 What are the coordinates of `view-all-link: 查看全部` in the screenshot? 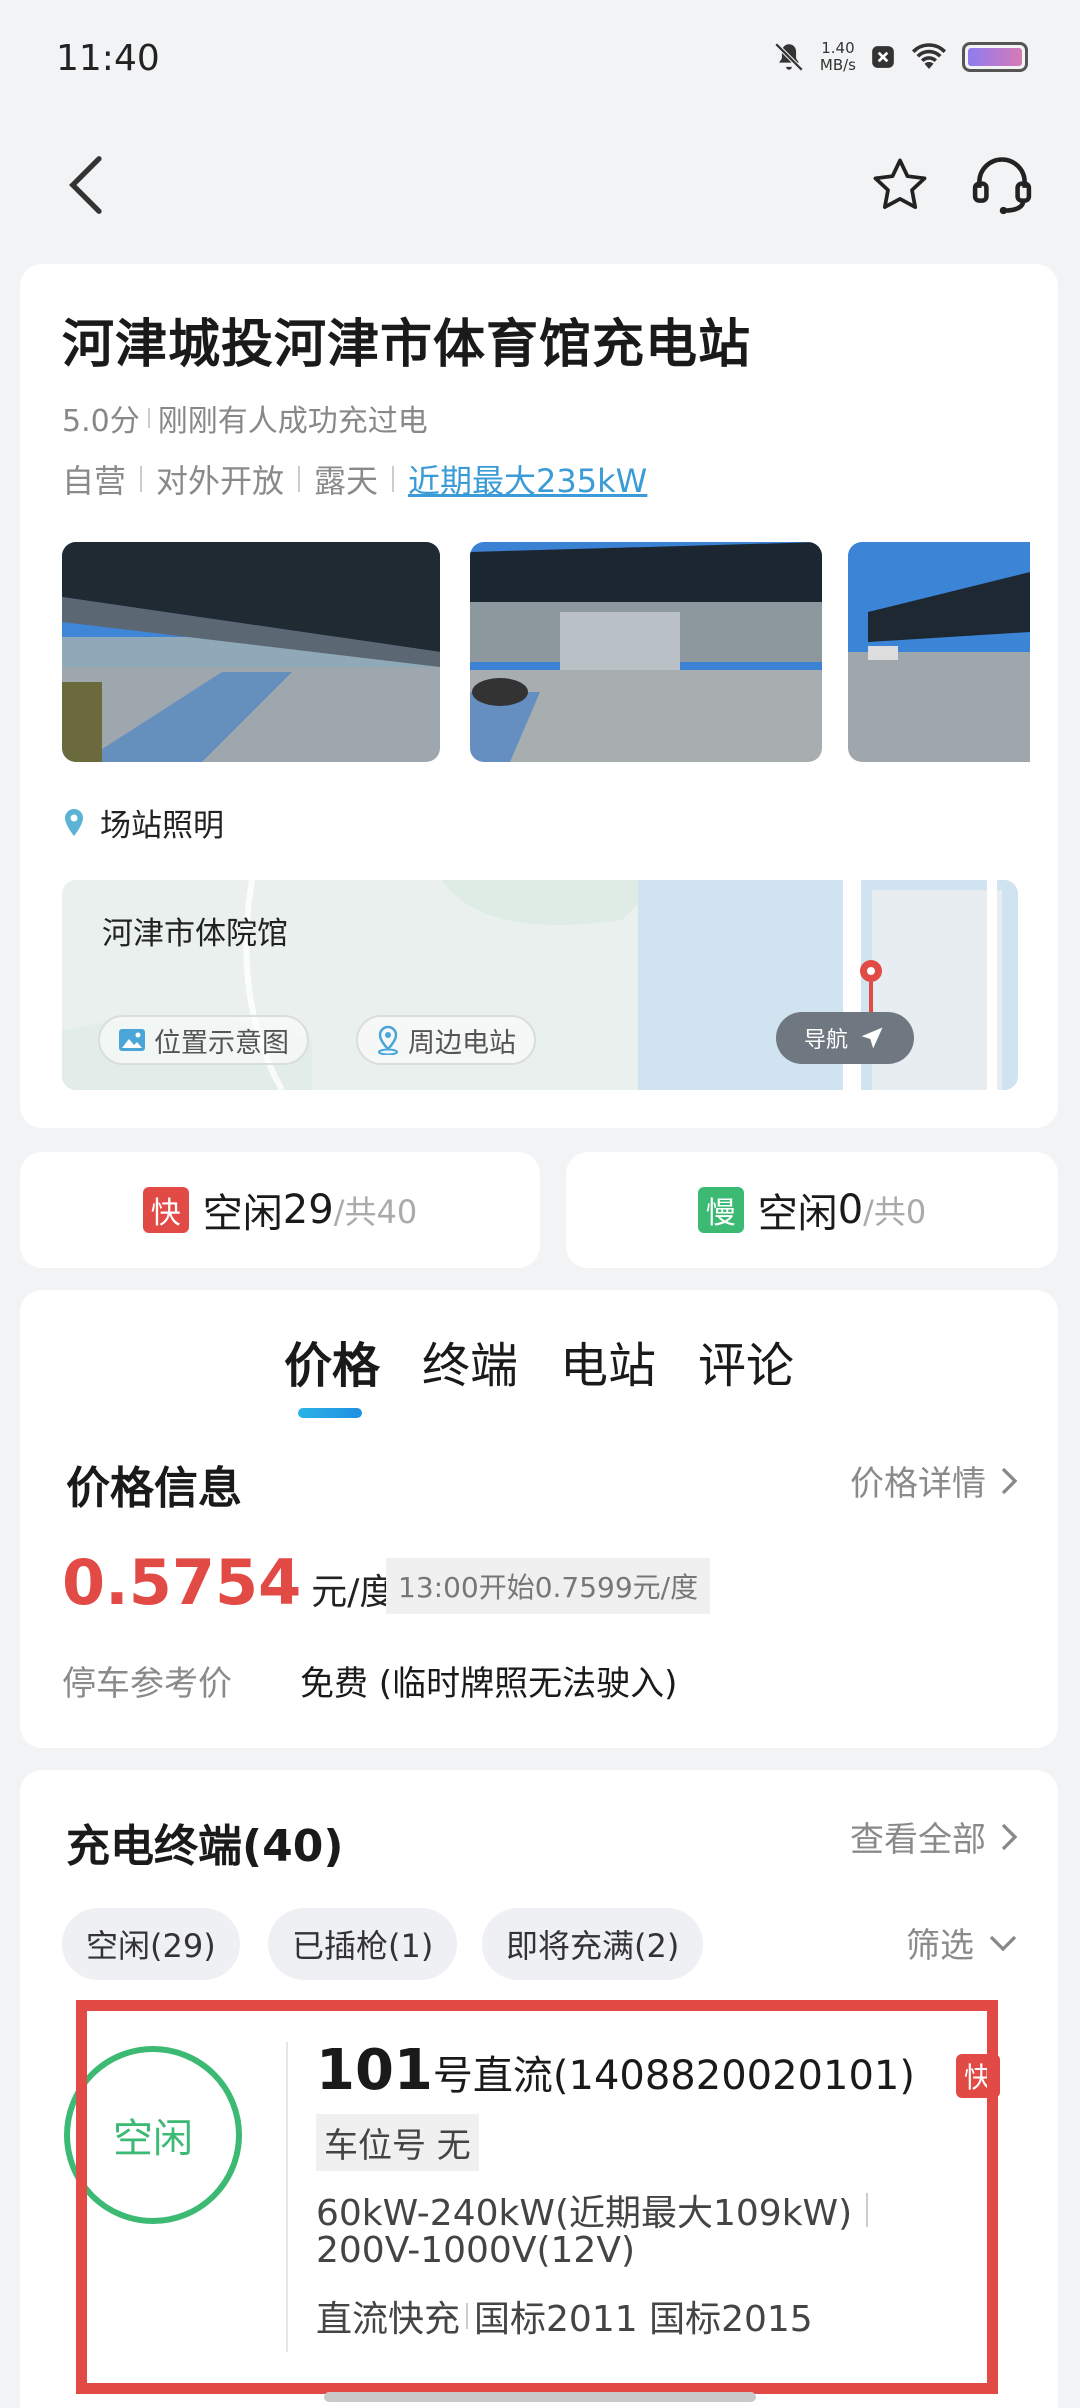 It's located at (934, 1836).